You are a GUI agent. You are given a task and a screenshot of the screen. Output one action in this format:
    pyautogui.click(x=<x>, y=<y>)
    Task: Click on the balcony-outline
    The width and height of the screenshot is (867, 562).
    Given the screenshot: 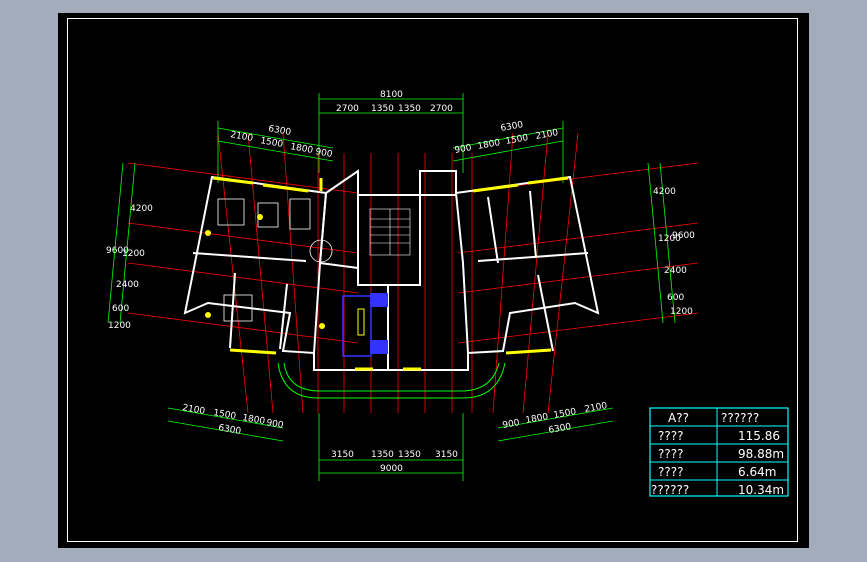 What is the action you would take?
    pyautogui.click(x=391, y=380)
    